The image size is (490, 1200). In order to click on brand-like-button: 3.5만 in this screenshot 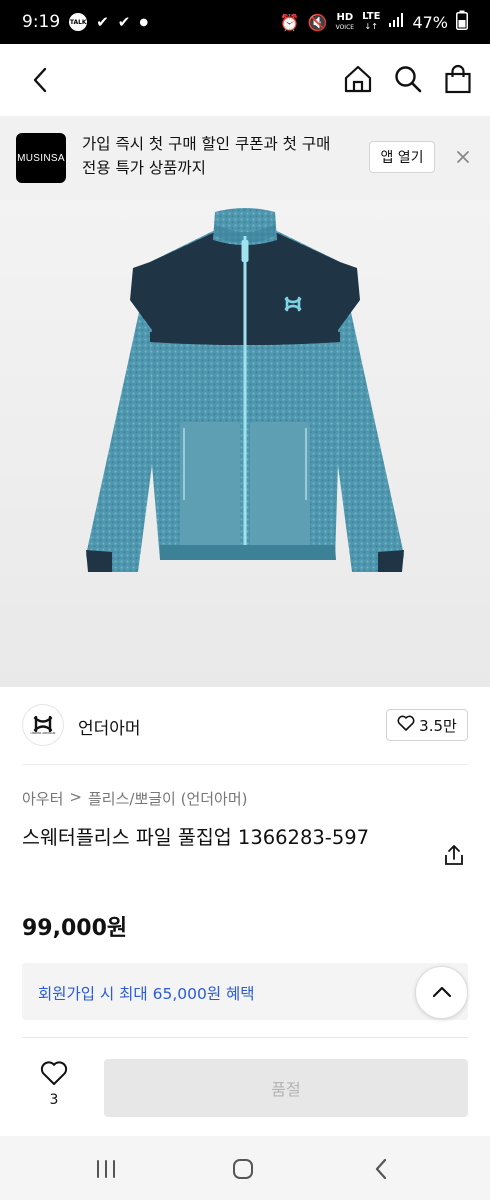, I will do `click(427, 725)`.